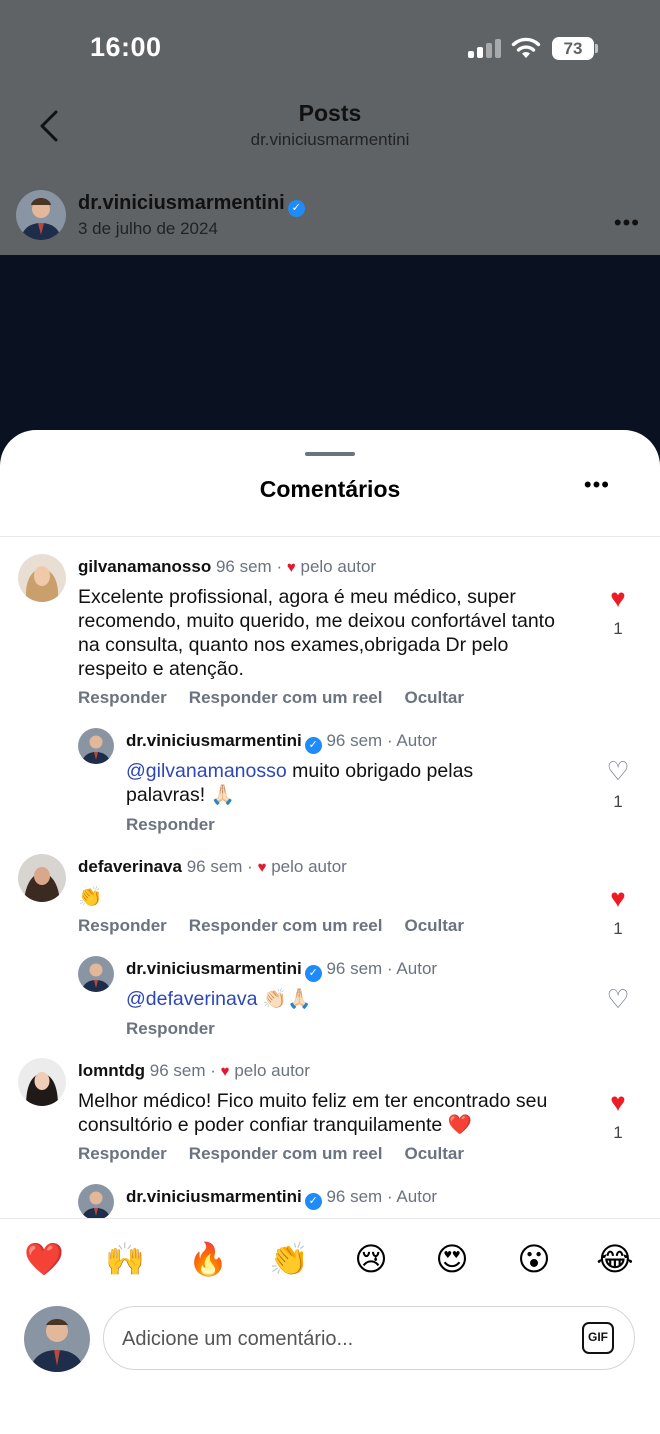 This screenshot has width=660, height=1434. I want to click on comment-composer: GIF, so click(330, 1366).